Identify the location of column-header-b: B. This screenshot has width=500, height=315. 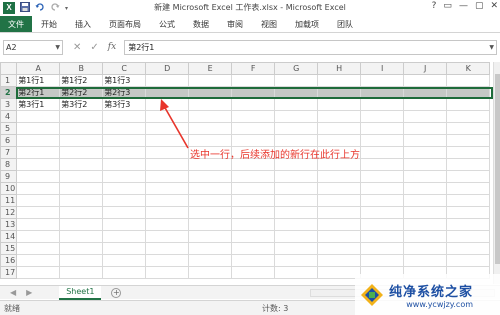
(81, 68).